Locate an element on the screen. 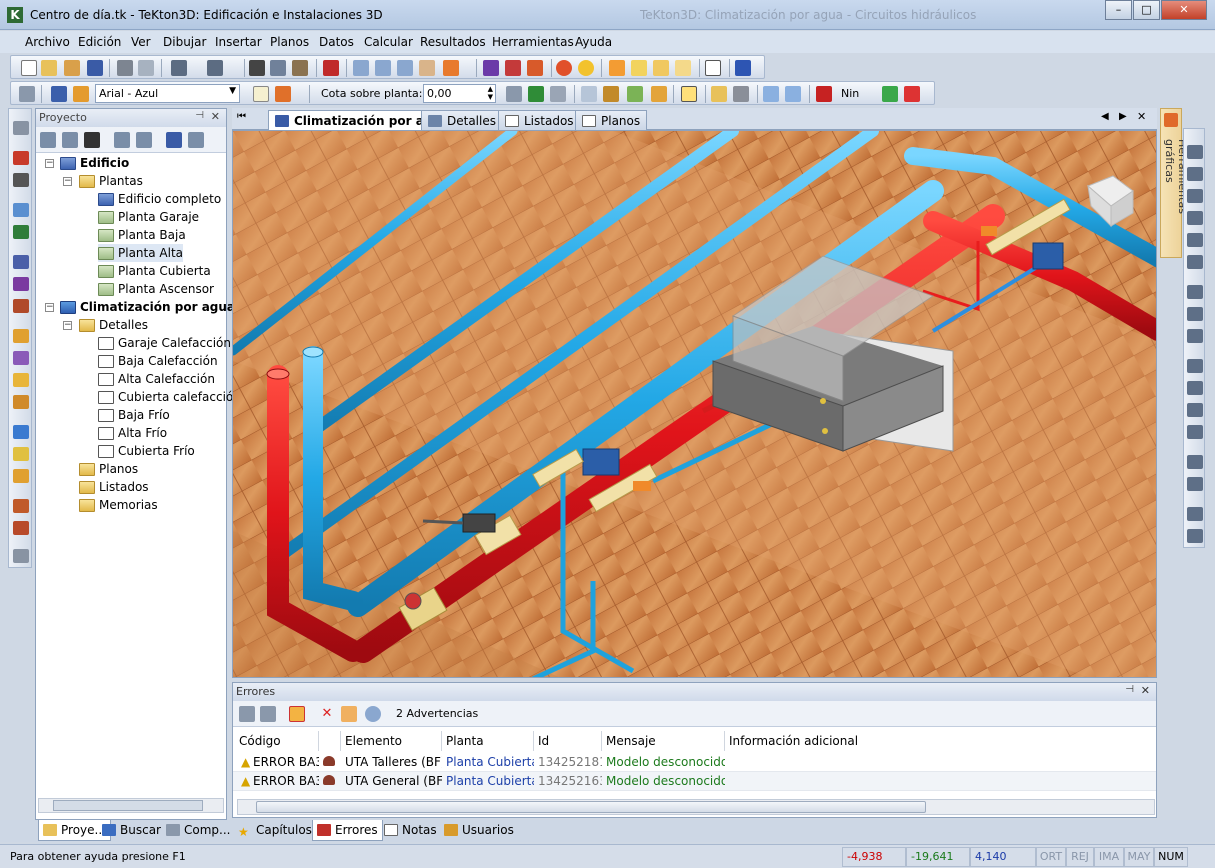 This screenshot has height=868, width=1215. roof-icon is located at coordinates (21, 306).